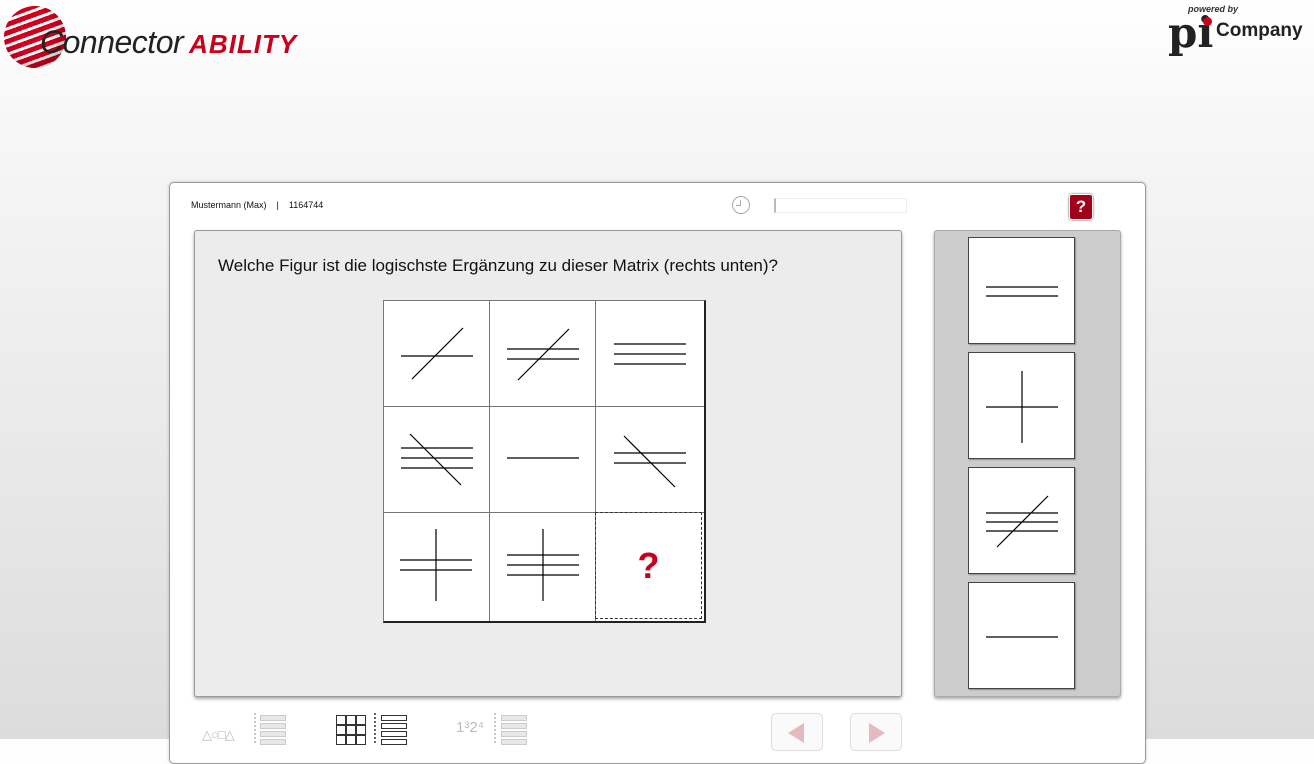  What do you see at coordinates (470, 727) in the screenshot?
I see `order-icon: 1³2⁴` at bounding box center [470, 727].